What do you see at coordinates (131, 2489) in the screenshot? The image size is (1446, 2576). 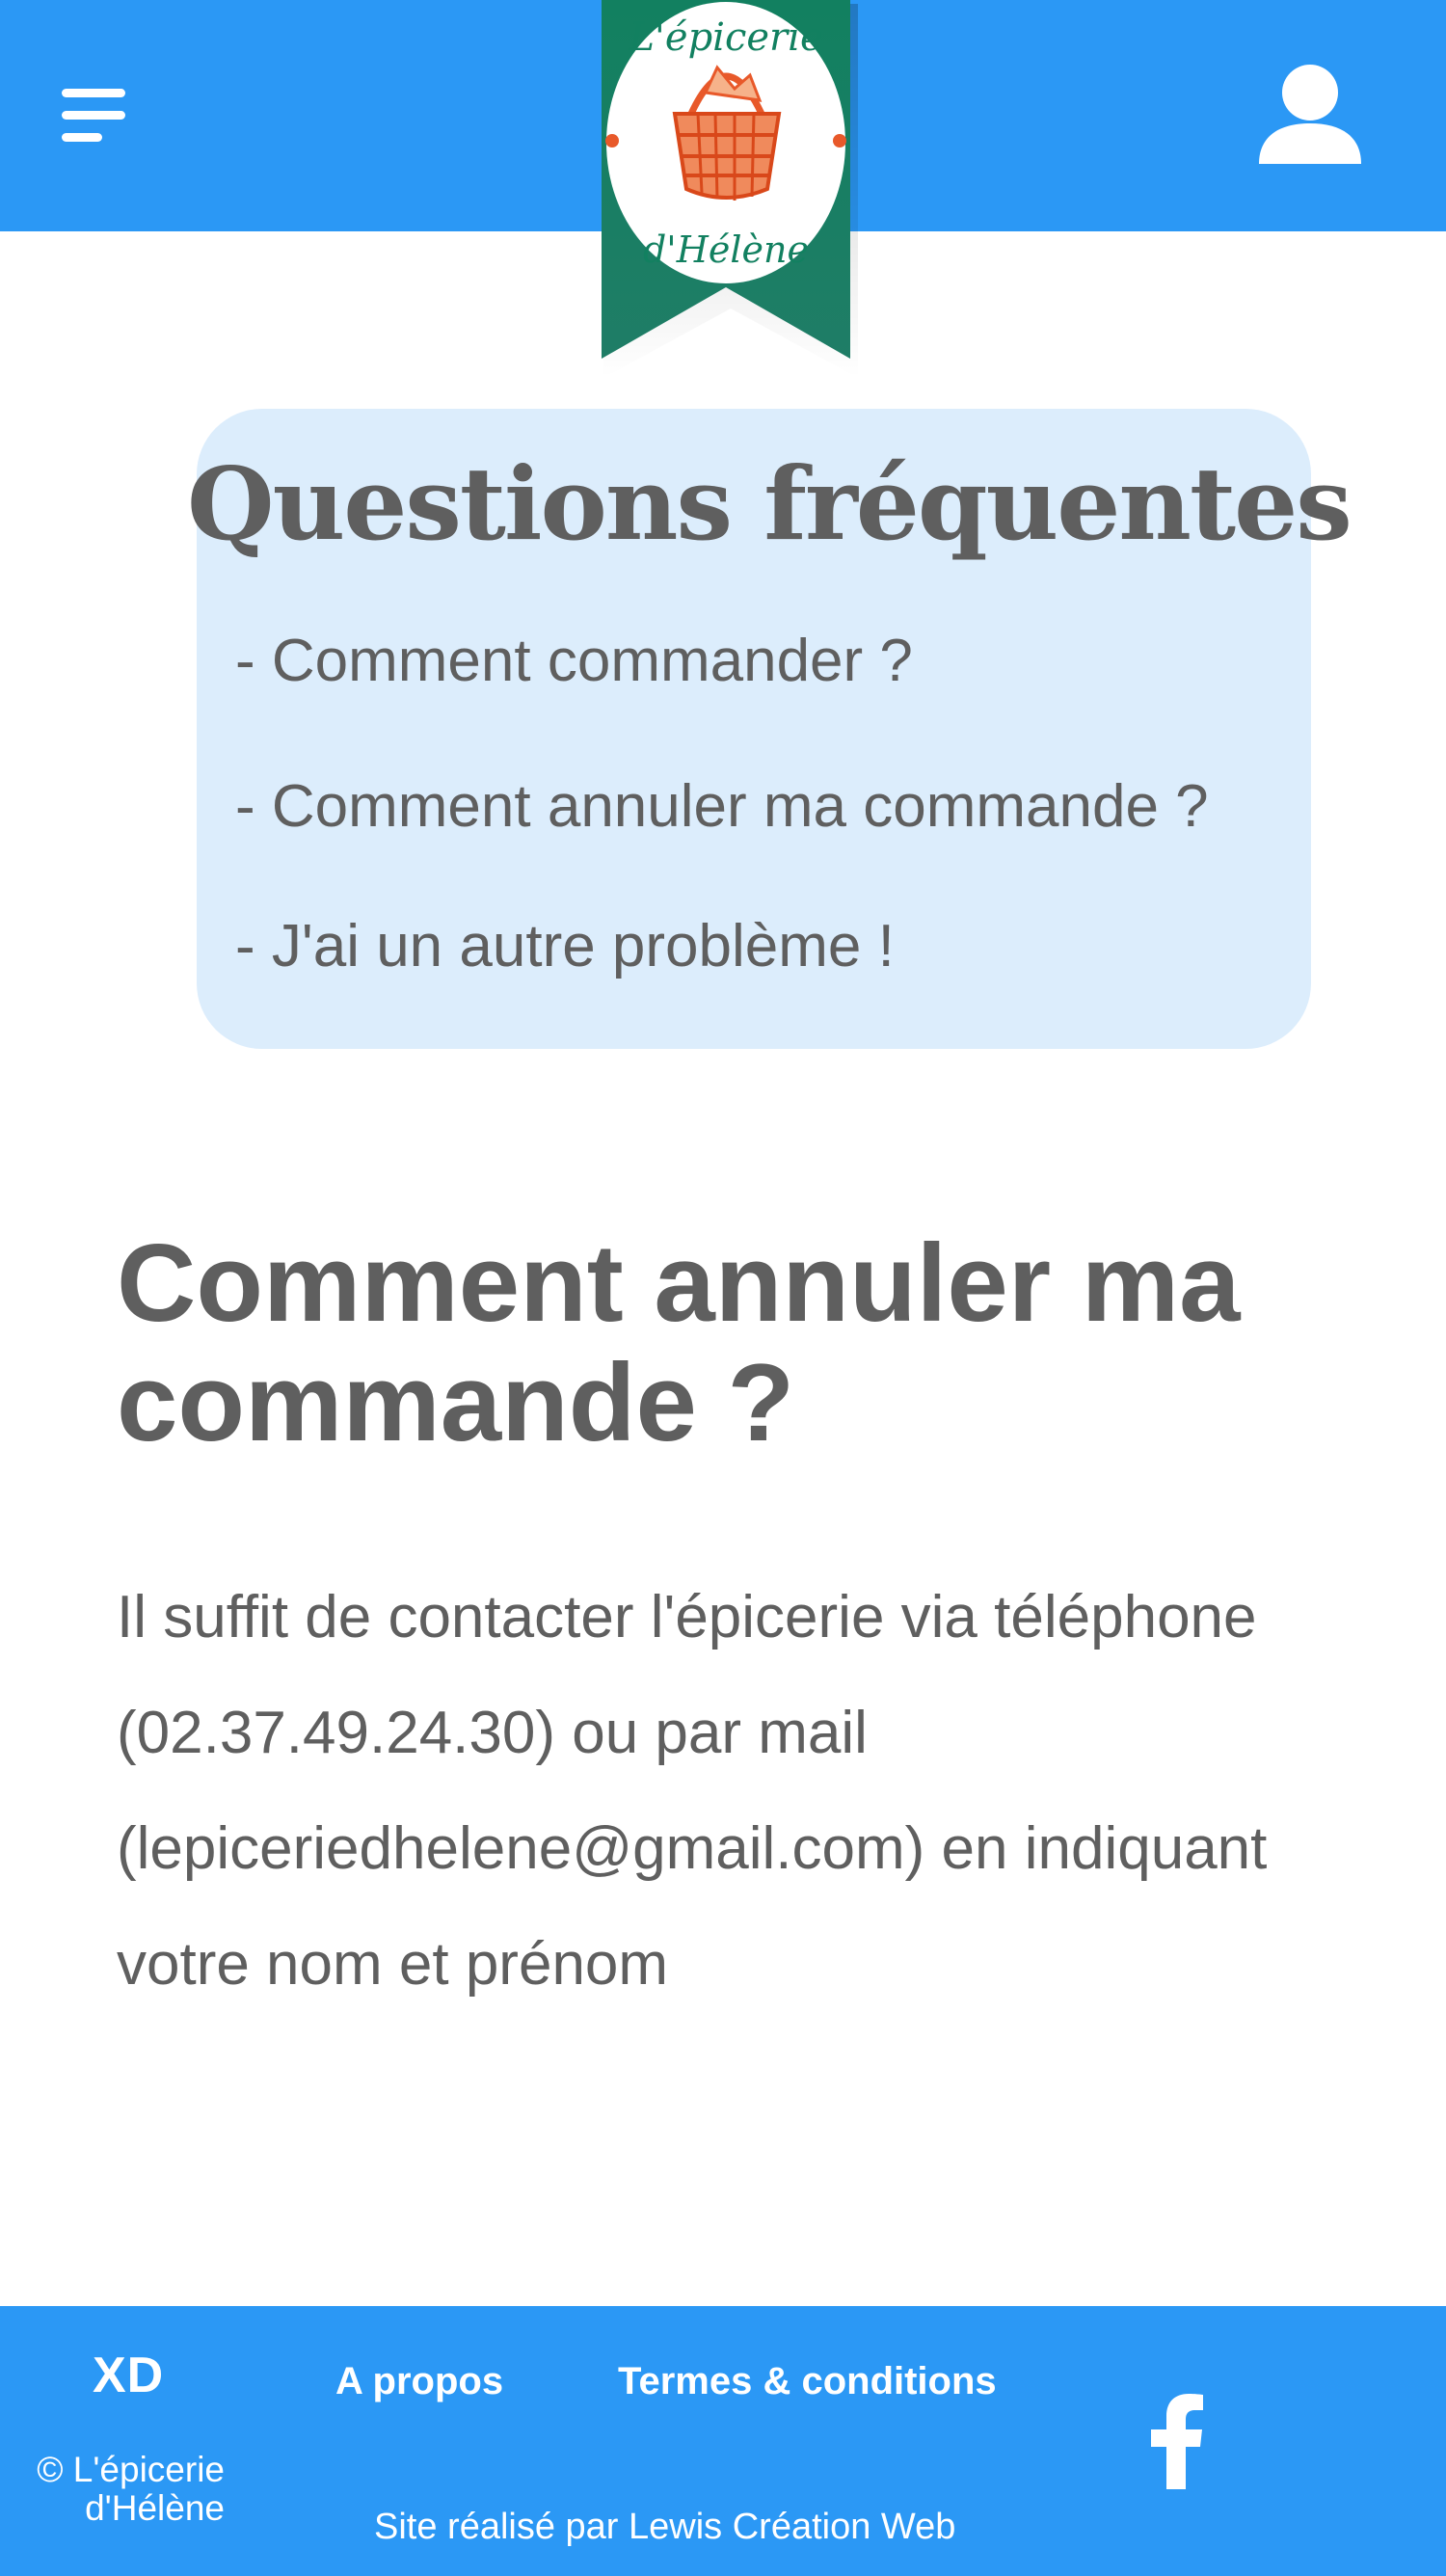 I see `footer-copyright: © L'épicerie d'Hélène` at bounding box center [131, 2489].